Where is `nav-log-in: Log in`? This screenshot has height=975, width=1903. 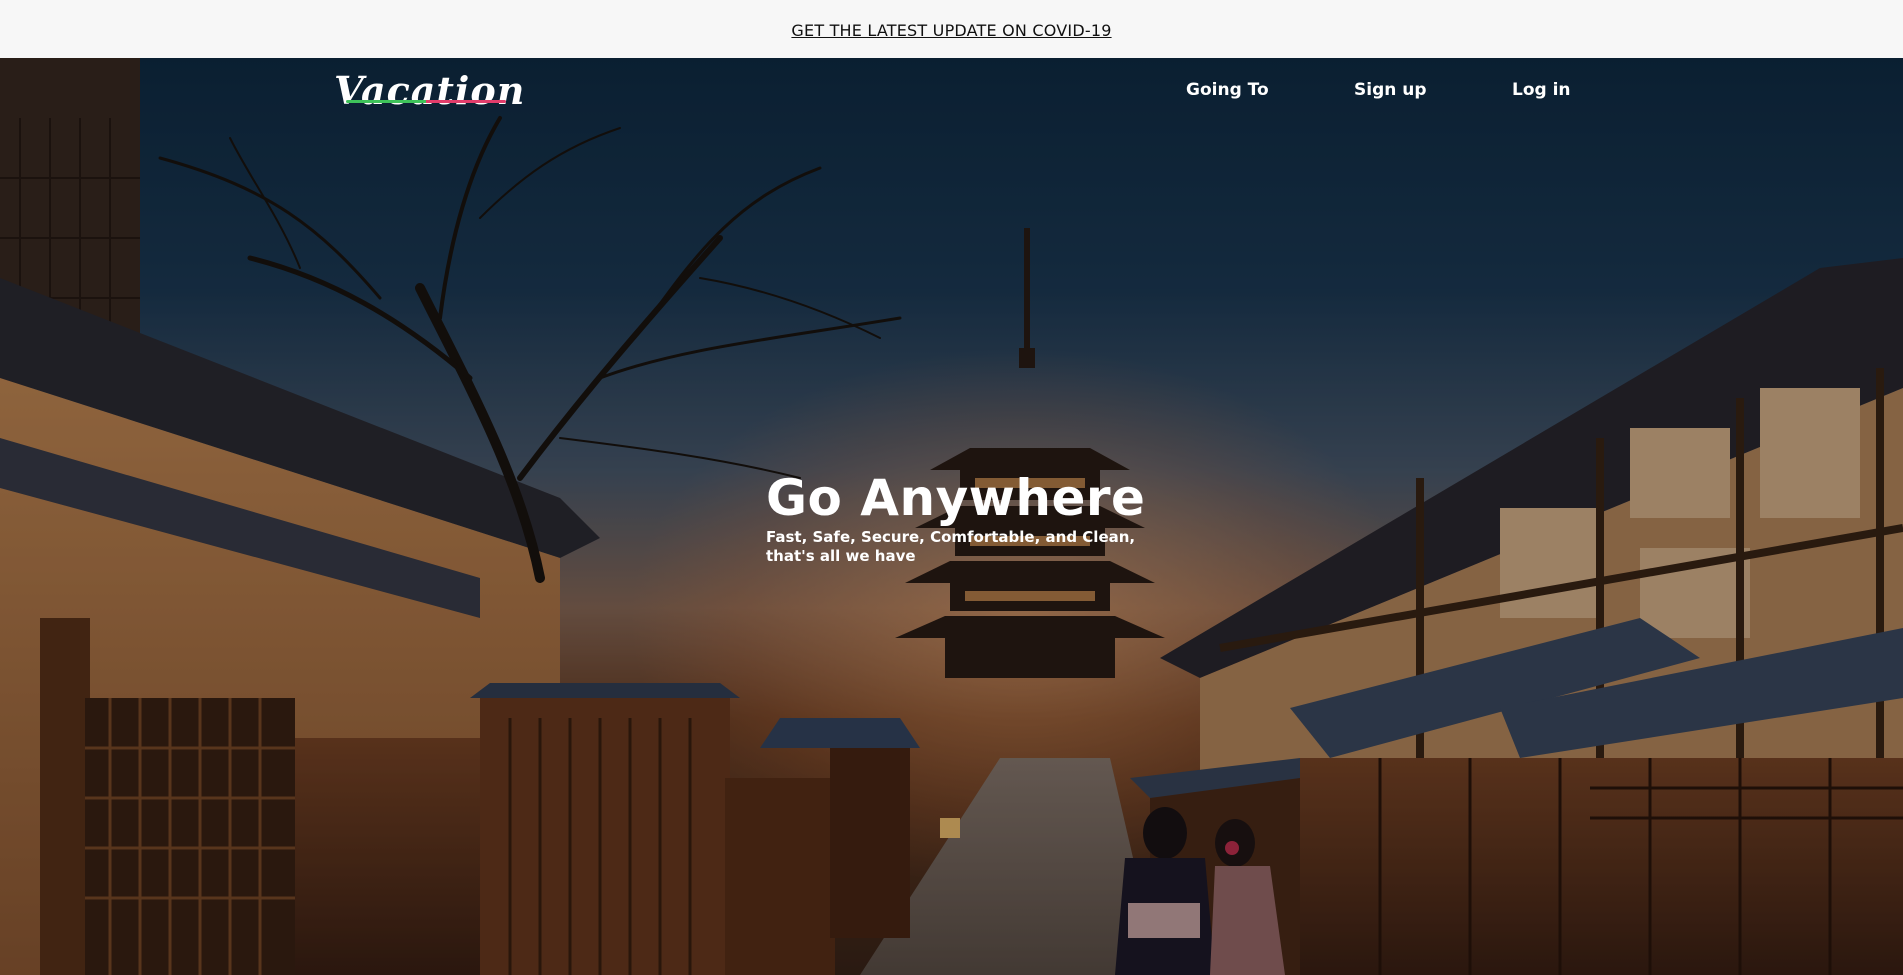 nav-log-in: Log in is located at coordinates (1541, 90).